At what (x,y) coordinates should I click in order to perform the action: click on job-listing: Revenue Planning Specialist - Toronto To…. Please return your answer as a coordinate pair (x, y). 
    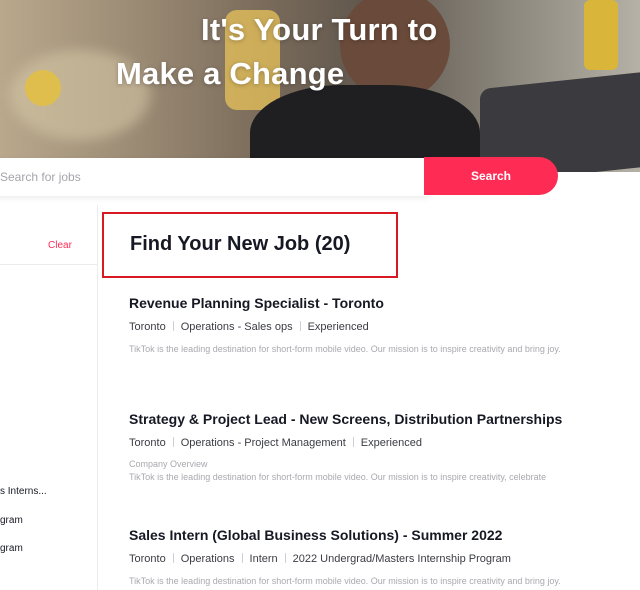
    Looking at the image, I should click on (381, 324).